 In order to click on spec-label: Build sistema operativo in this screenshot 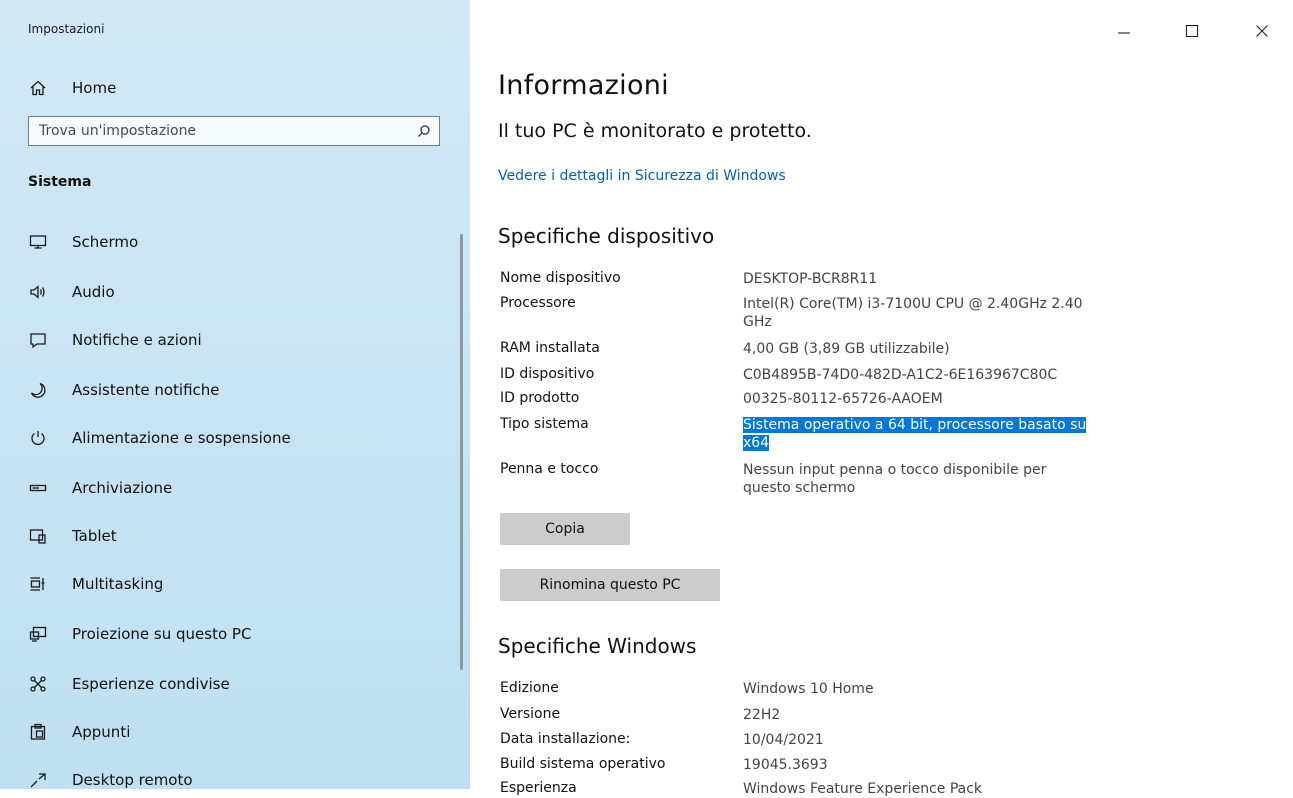, I will do `click(583, 764)`.